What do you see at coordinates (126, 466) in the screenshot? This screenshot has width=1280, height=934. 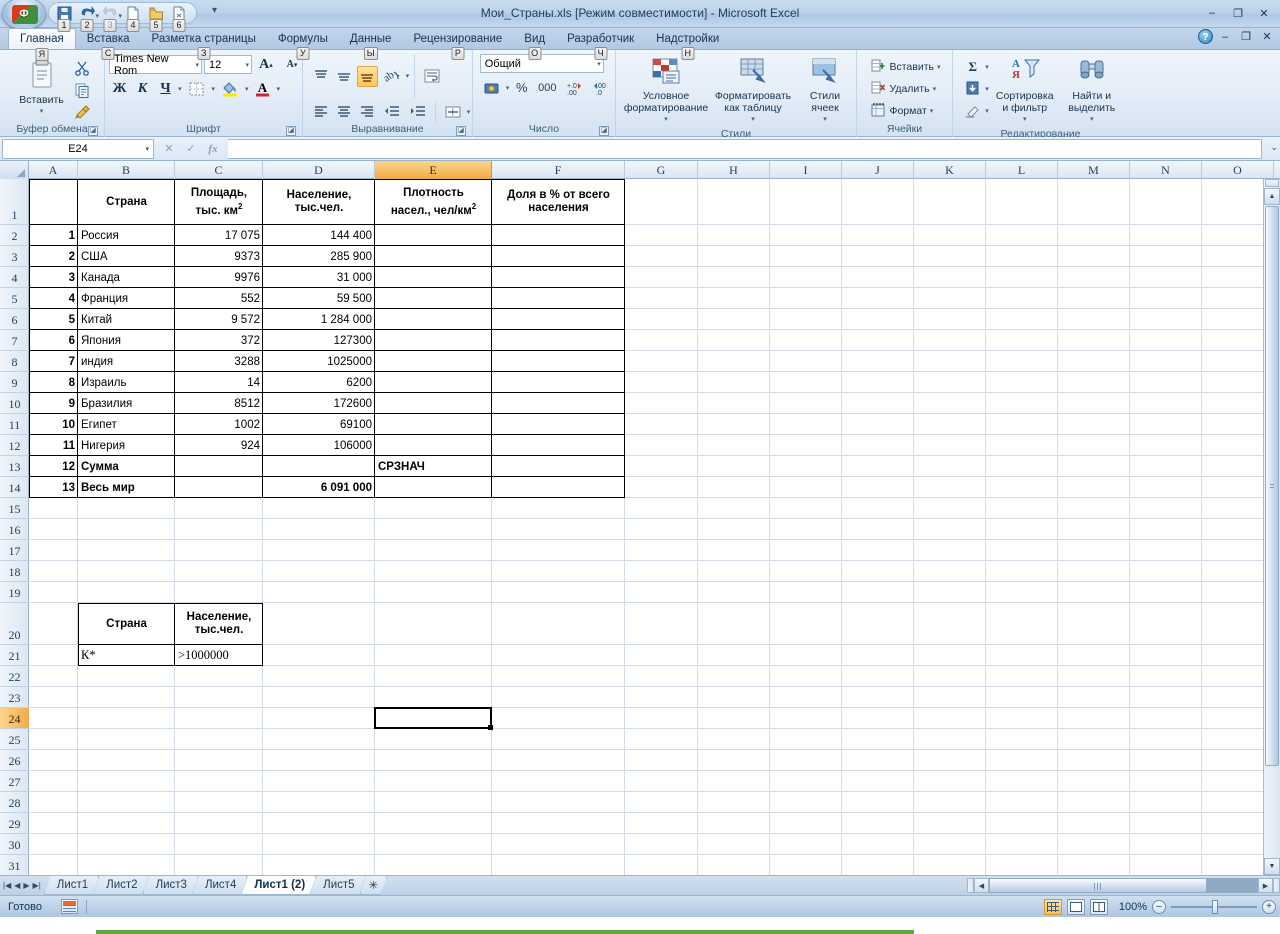 I see `cell-country-13: Сумма` at bounding box center [126, 466].